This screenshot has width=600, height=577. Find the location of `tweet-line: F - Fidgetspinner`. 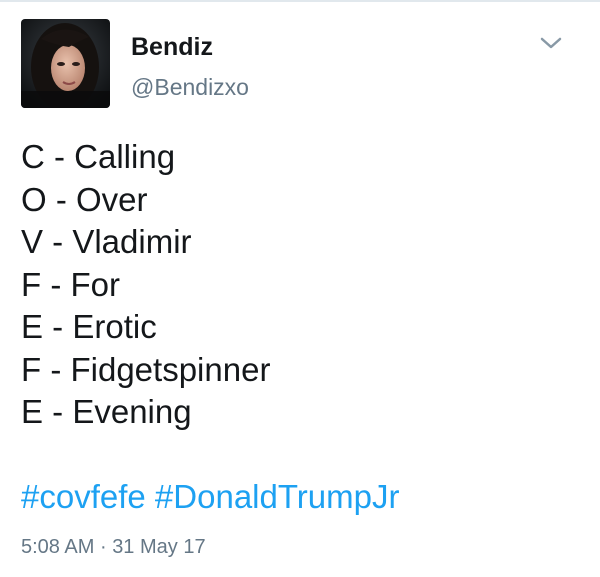

tweet-line: F - Fidgetspinner is located at coordinates (146, 369).